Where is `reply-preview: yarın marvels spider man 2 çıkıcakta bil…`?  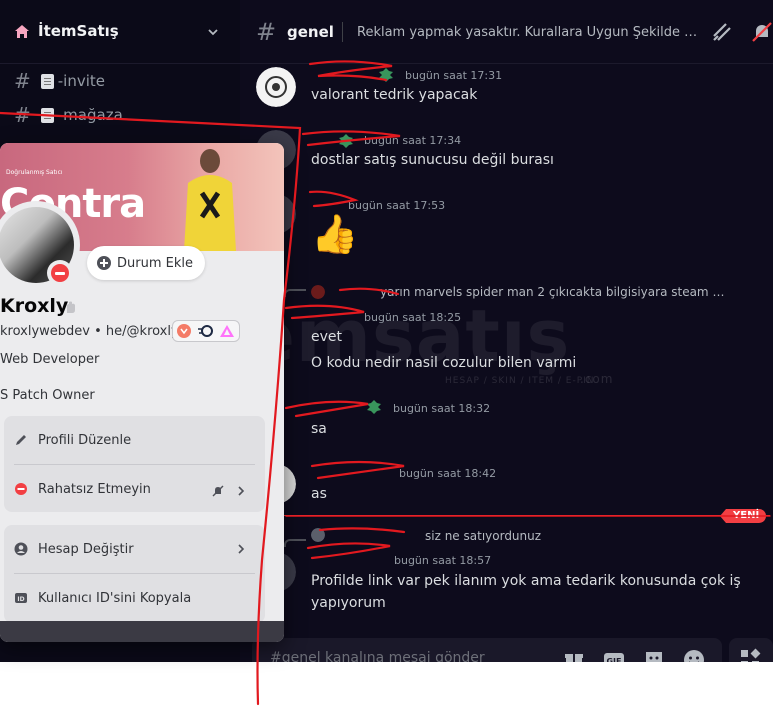
reply-preview: yarın marvels spider man 2 çıkıcakta bil… is located at coordinates (552, 292).